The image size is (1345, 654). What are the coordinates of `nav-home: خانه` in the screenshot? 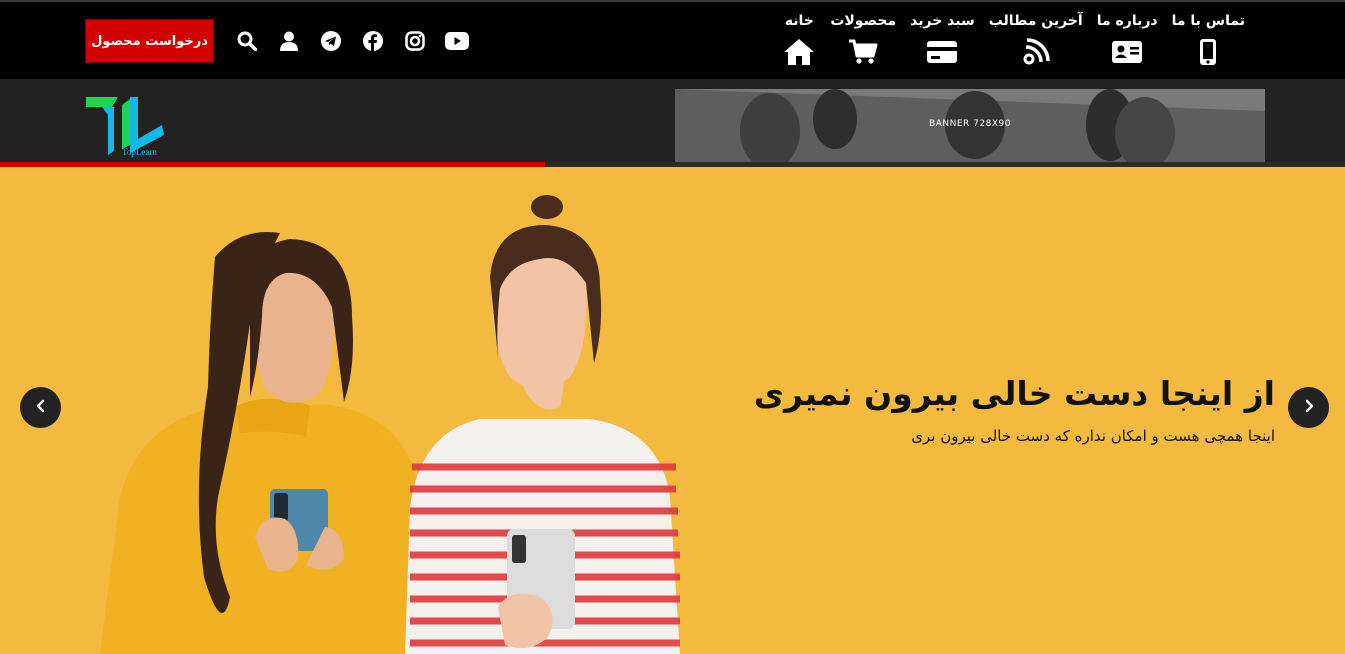 It's located at (799, 39).